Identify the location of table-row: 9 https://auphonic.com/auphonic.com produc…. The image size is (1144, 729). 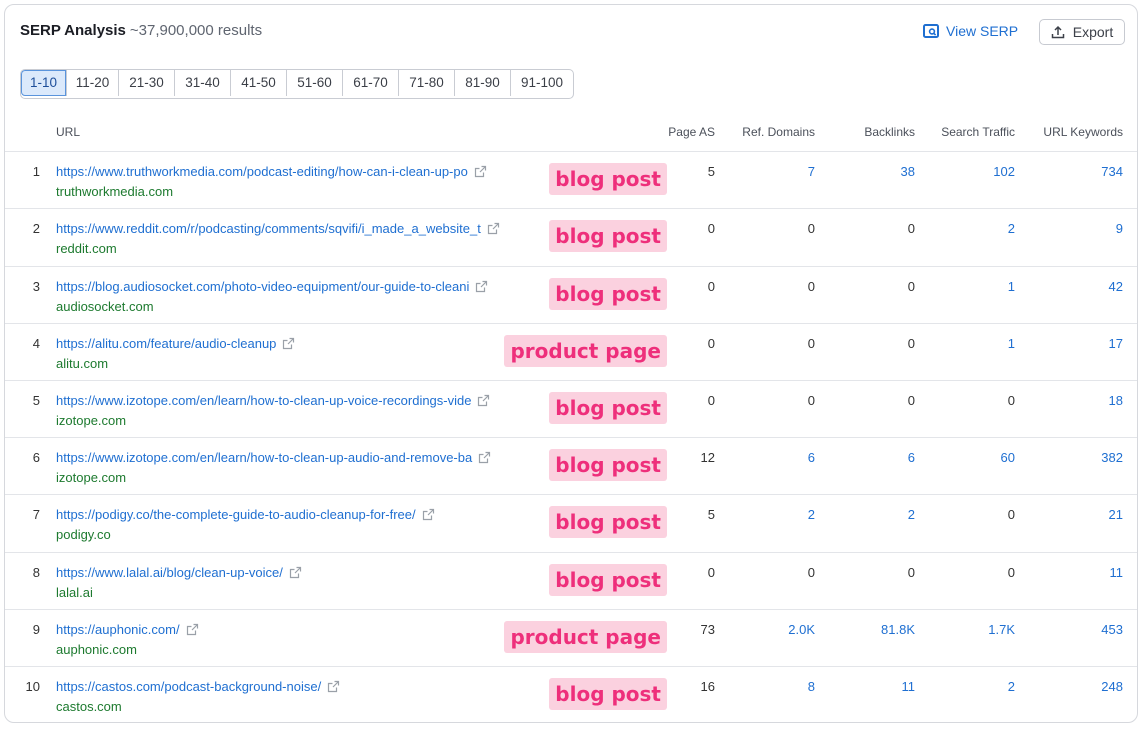
(571, 638).